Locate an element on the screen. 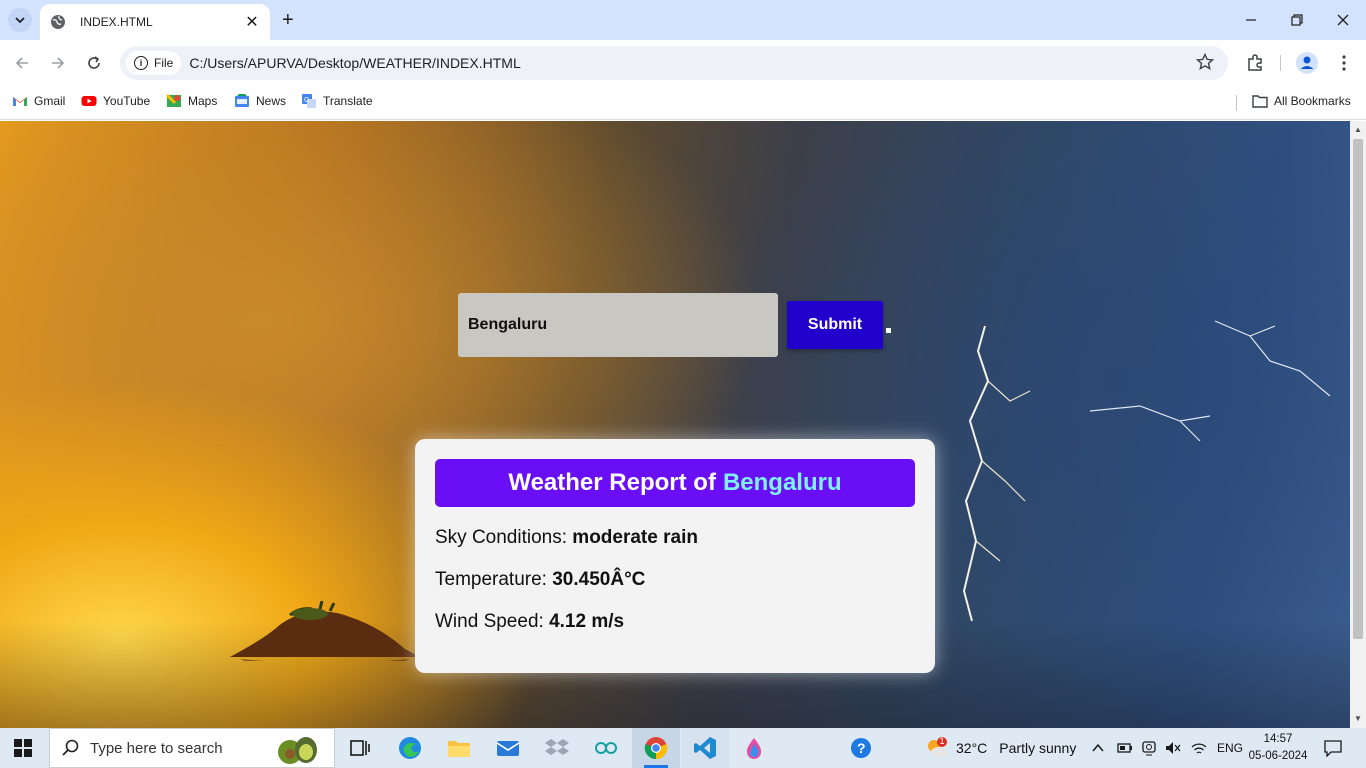  bookmark-translate: G Translate is located at coordinates (337, 101).